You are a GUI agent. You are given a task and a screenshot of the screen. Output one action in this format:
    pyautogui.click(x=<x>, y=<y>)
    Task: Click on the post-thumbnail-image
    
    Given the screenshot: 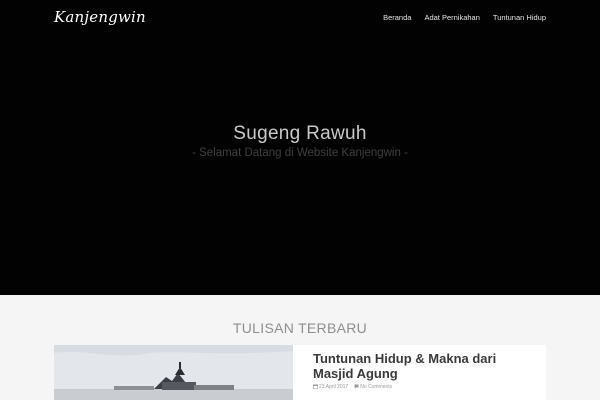 What is the action you would take?
    pyautogui.click(x=173, y=372)
    